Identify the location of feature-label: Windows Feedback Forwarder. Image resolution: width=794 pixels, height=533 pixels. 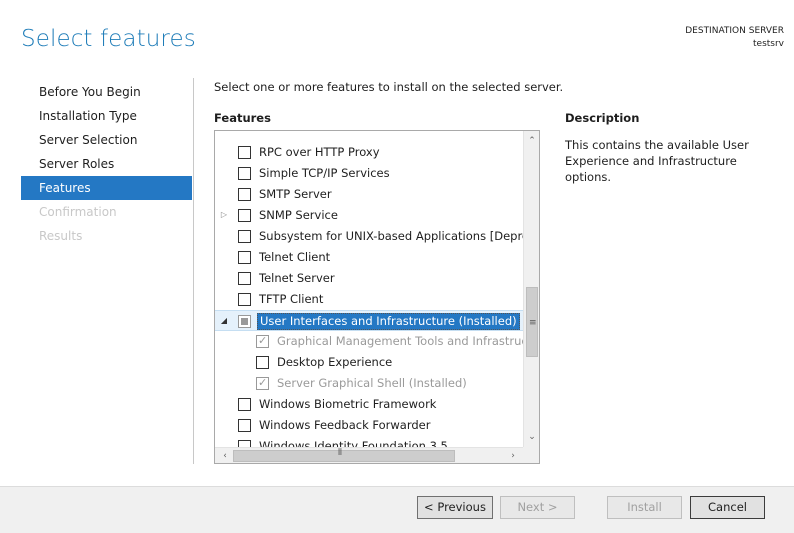
(345, 425).